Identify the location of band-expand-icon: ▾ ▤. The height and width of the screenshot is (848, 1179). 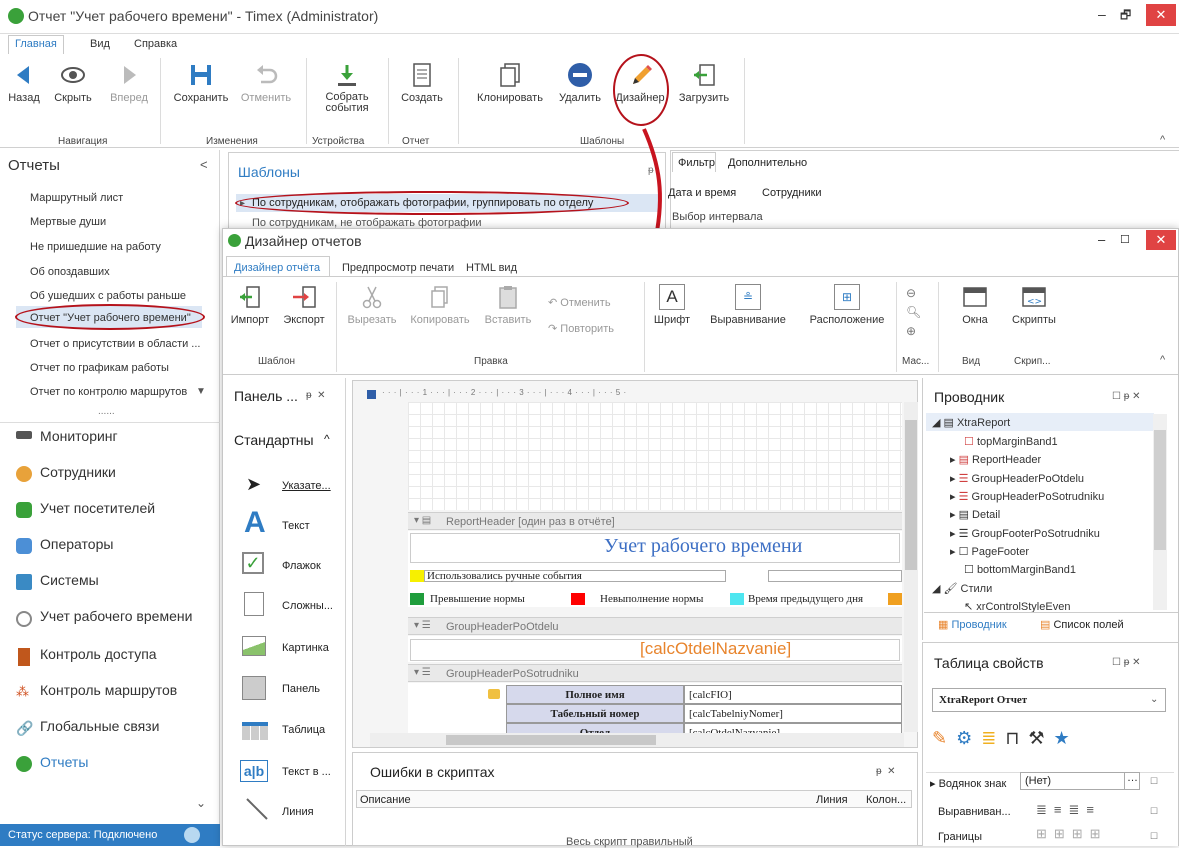
(422, 520).